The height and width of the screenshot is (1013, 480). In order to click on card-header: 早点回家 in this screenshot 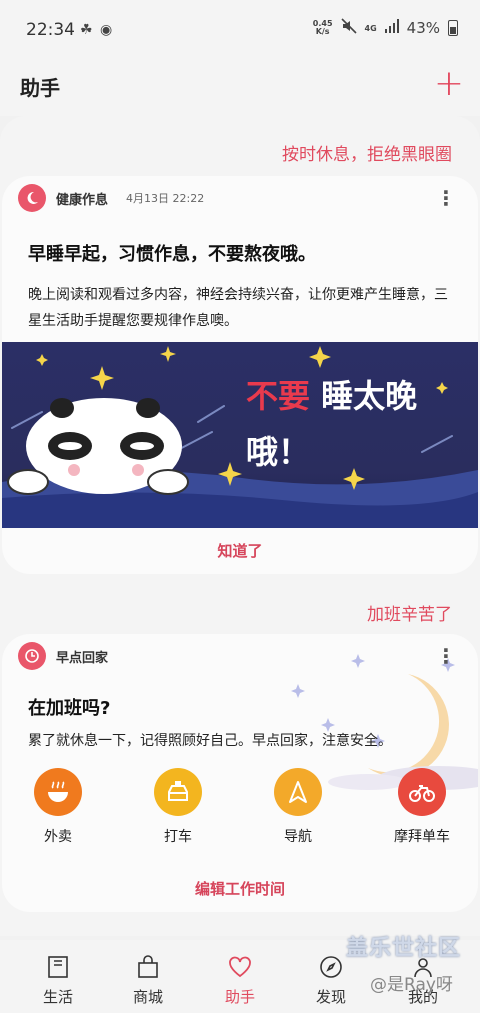, I will do `click(63, 656)`.